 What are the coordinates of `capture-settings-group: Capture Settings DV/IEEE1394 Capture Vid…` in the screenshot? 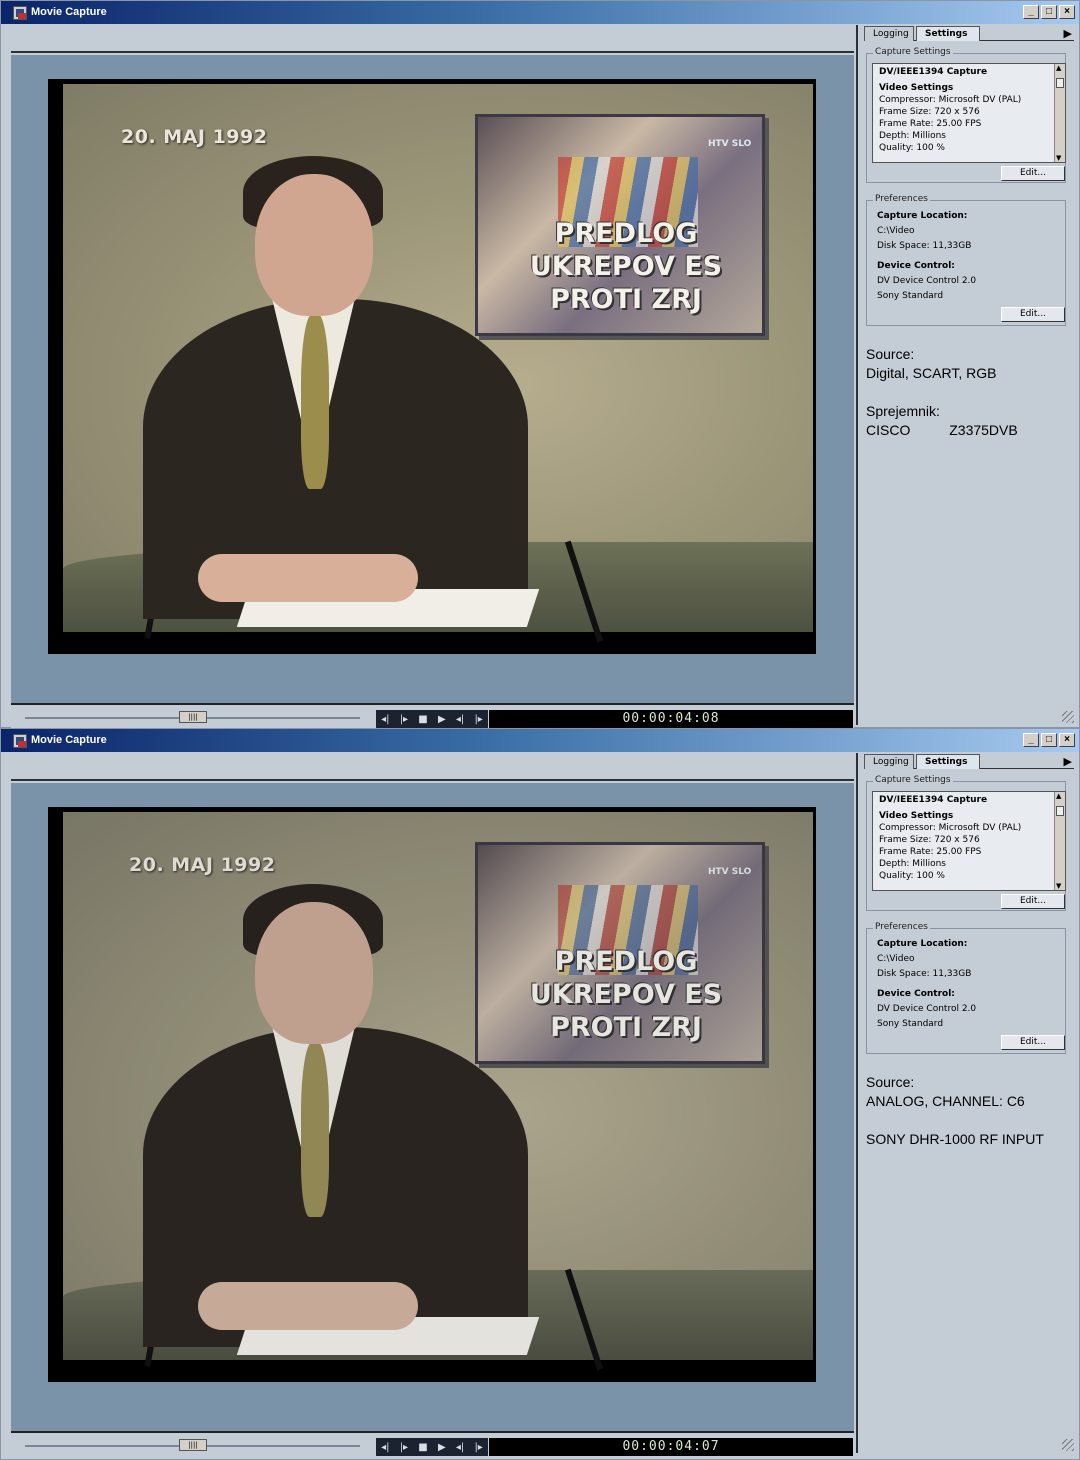 It's located at (966, 843).